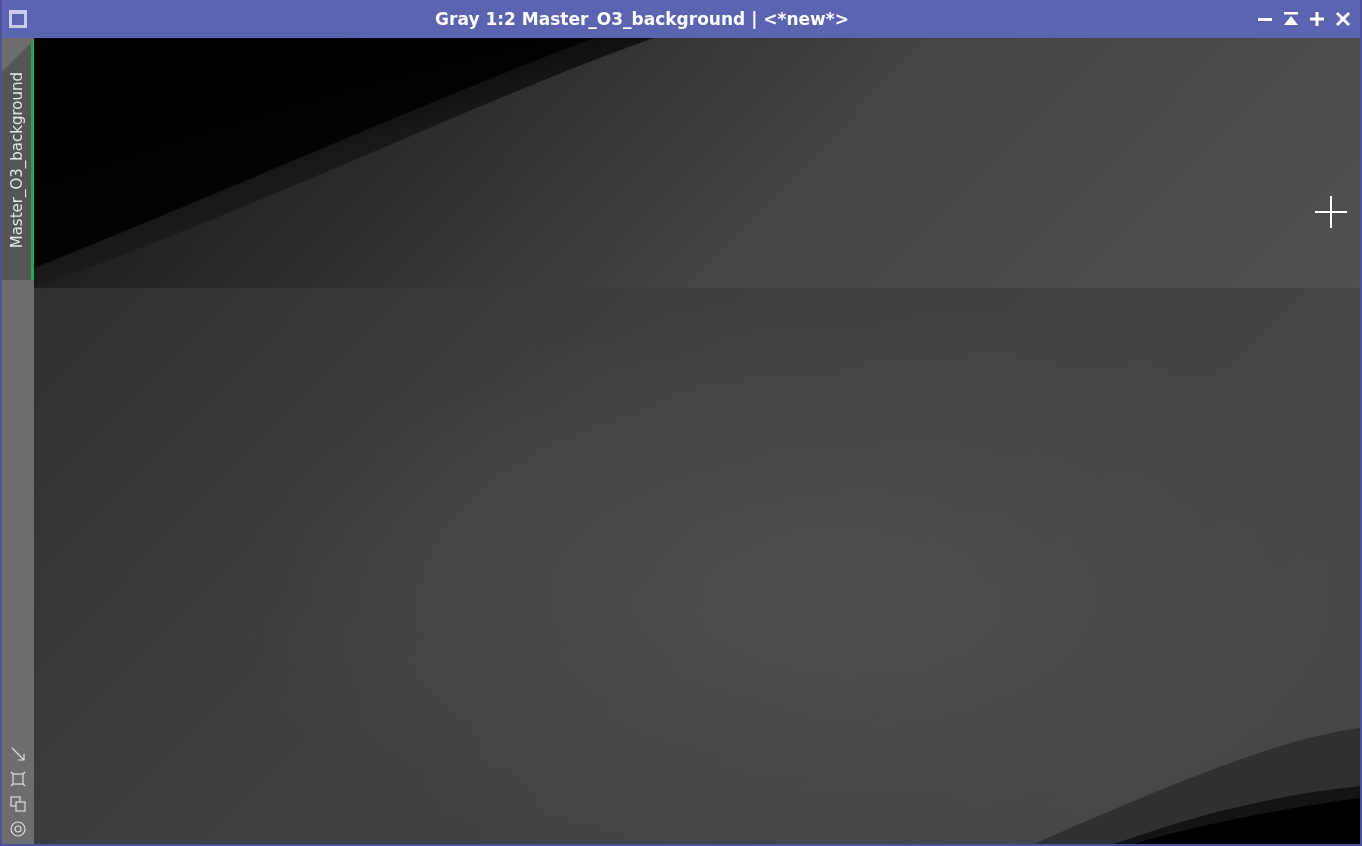  Describe the element at coordinates (18, 804) in the screenshot. I see `overlap-squares-icon` at that location.